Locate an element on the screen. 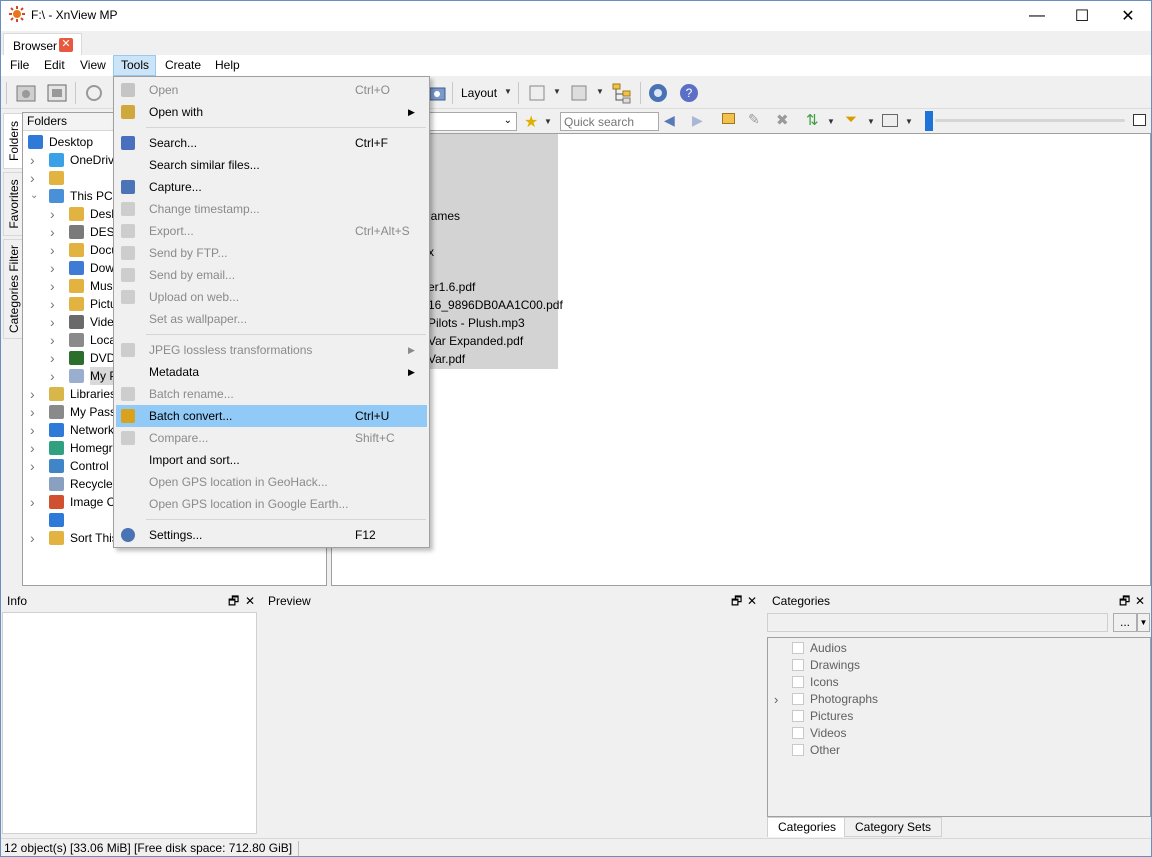  menu-item-open: Open Ctrl+O is located at coordinates (271, 90).